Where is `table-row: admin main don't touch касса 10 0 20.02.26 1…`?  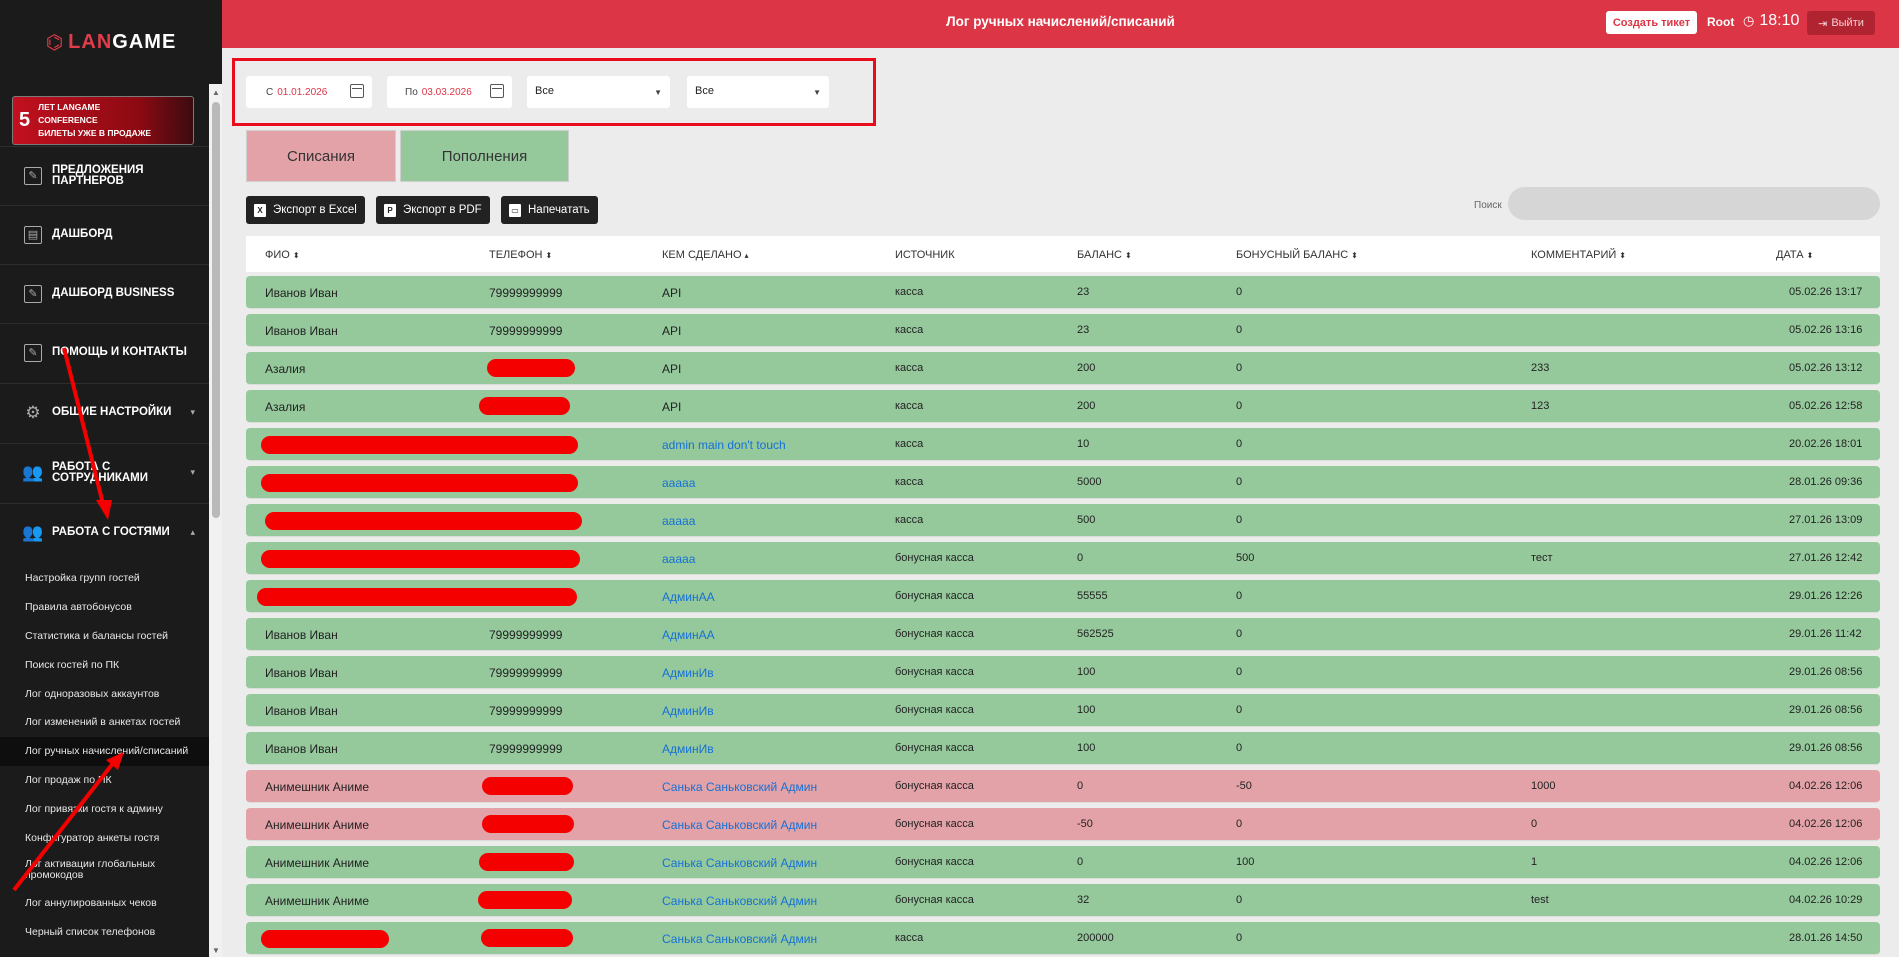 table-row: admin main don't touch касса 10 0 20.02.26 1… is located at coordinates (1063, 444).